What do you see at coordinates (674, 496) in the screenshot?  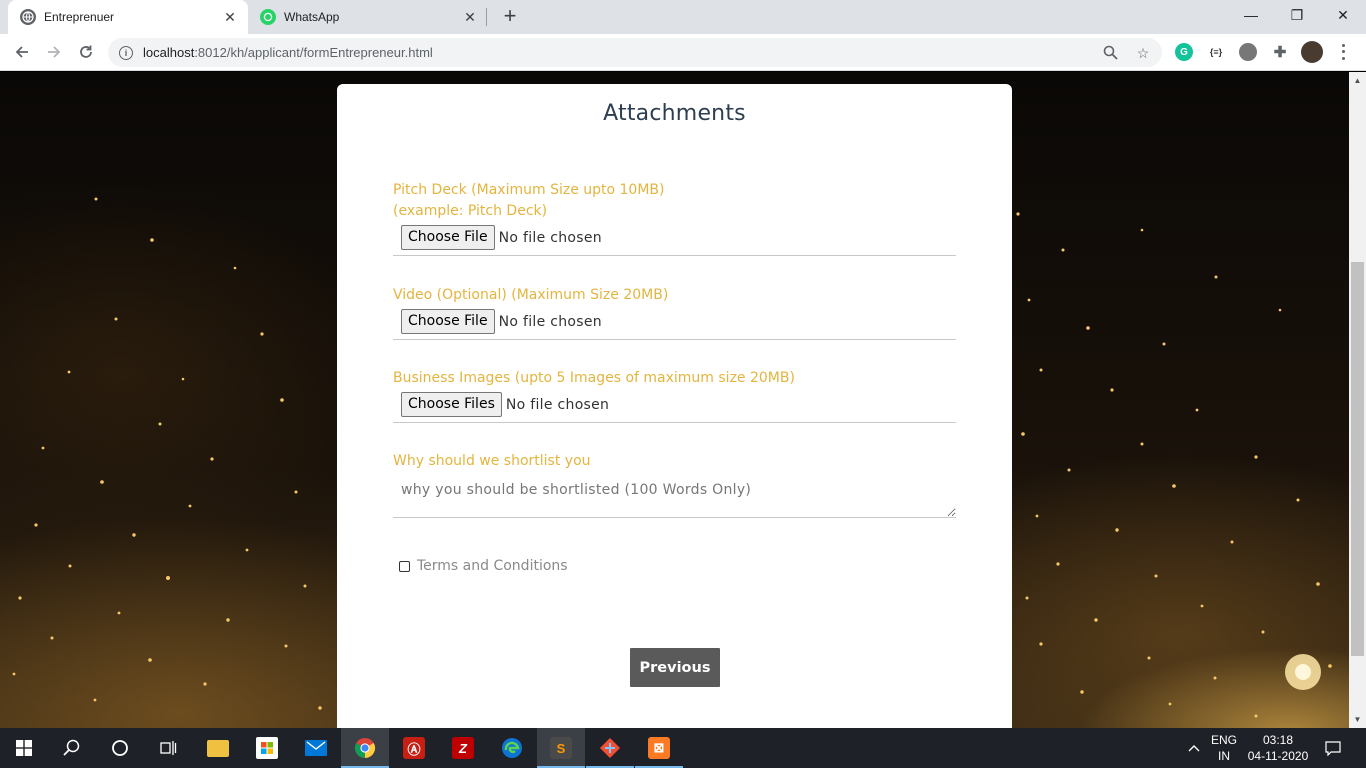 I see `shortlist-textarea` at bounding box center [674, 496].